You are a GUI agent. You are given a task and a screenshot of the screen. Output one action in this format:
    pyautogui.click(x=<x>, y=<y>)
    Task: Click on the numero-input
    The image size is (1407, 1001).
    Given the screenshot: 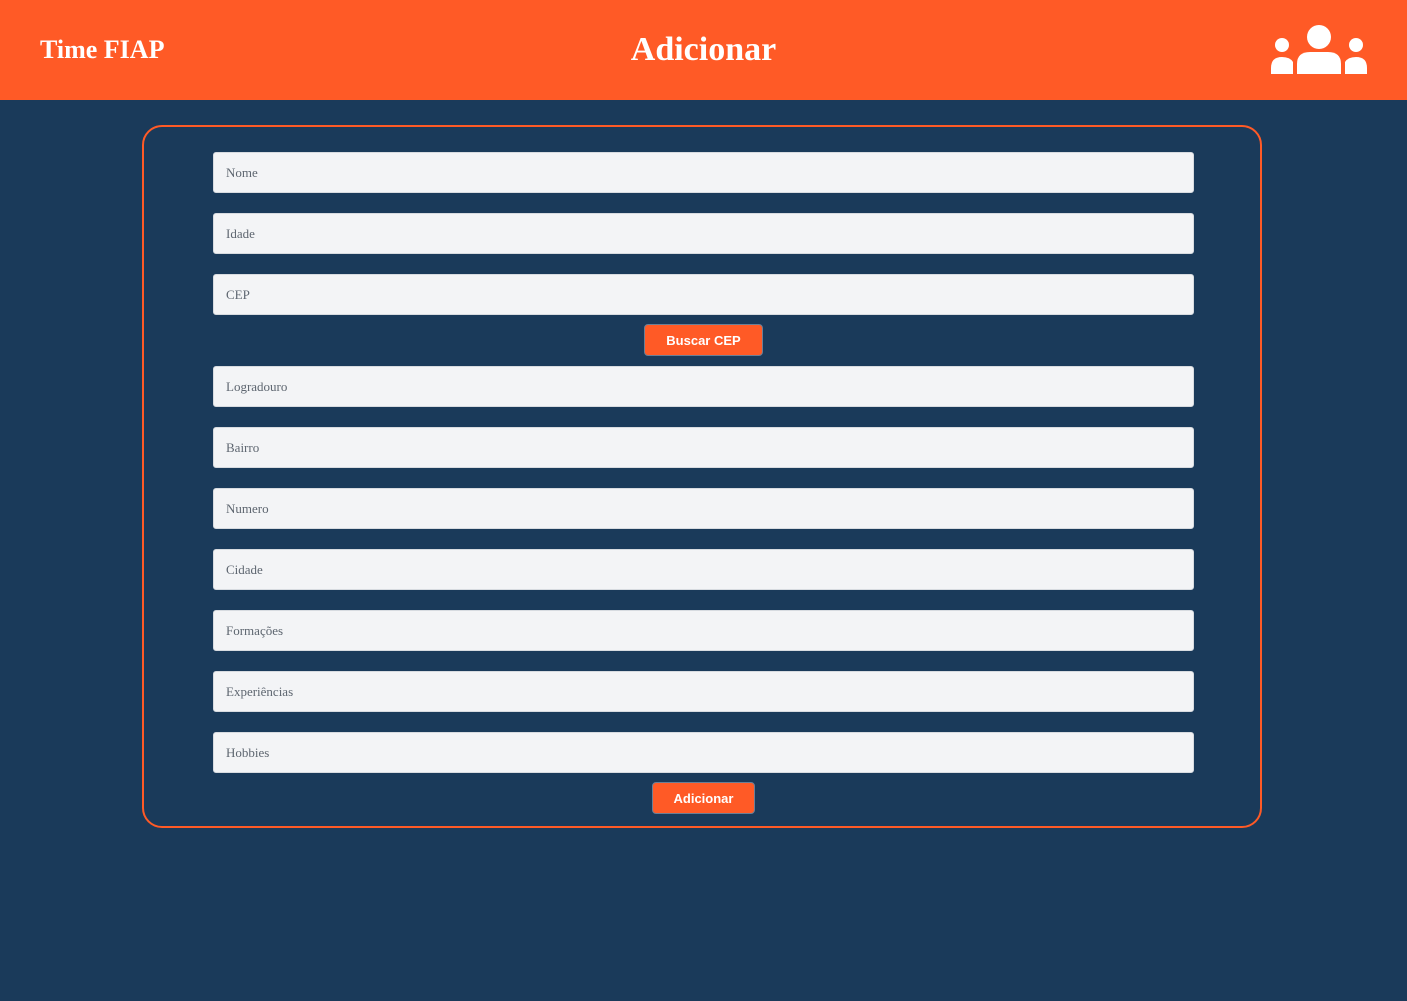 What is the action you would take?
    pyautogui.click(x=703, y=508)
    